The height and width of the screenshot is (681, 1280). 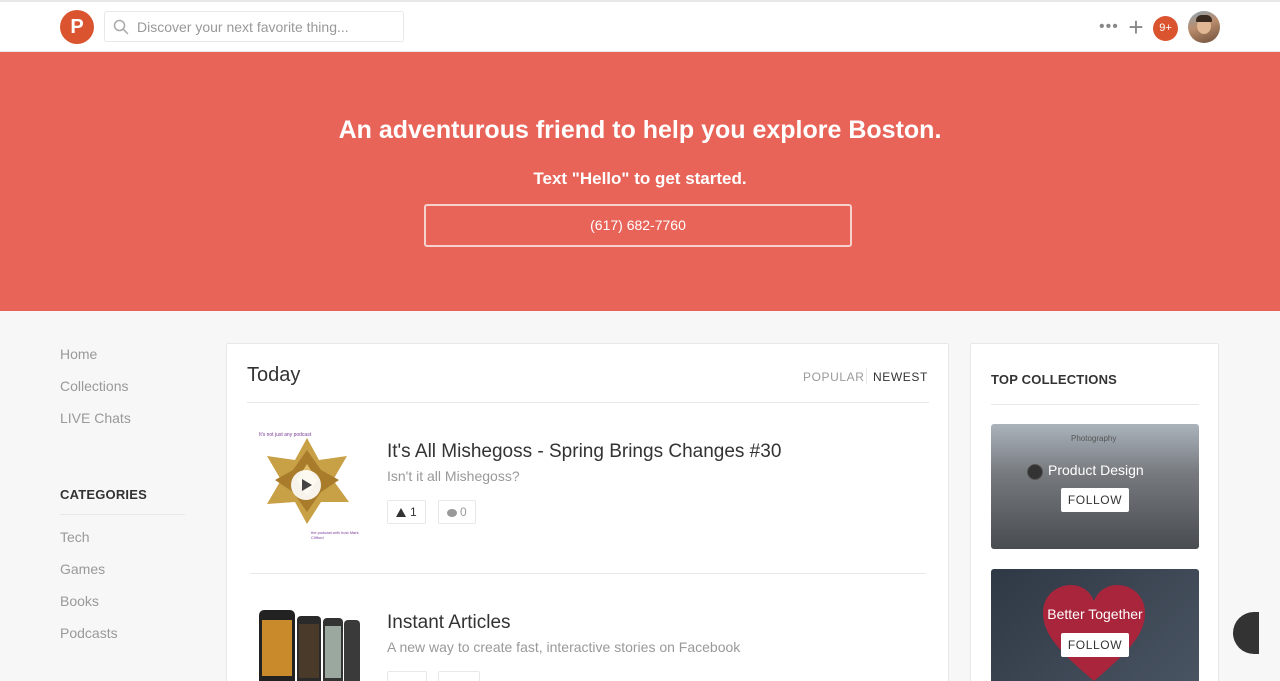 I want to click on collection-card: Photography Product Design FOLLOW, so click(x=1095, y=486).